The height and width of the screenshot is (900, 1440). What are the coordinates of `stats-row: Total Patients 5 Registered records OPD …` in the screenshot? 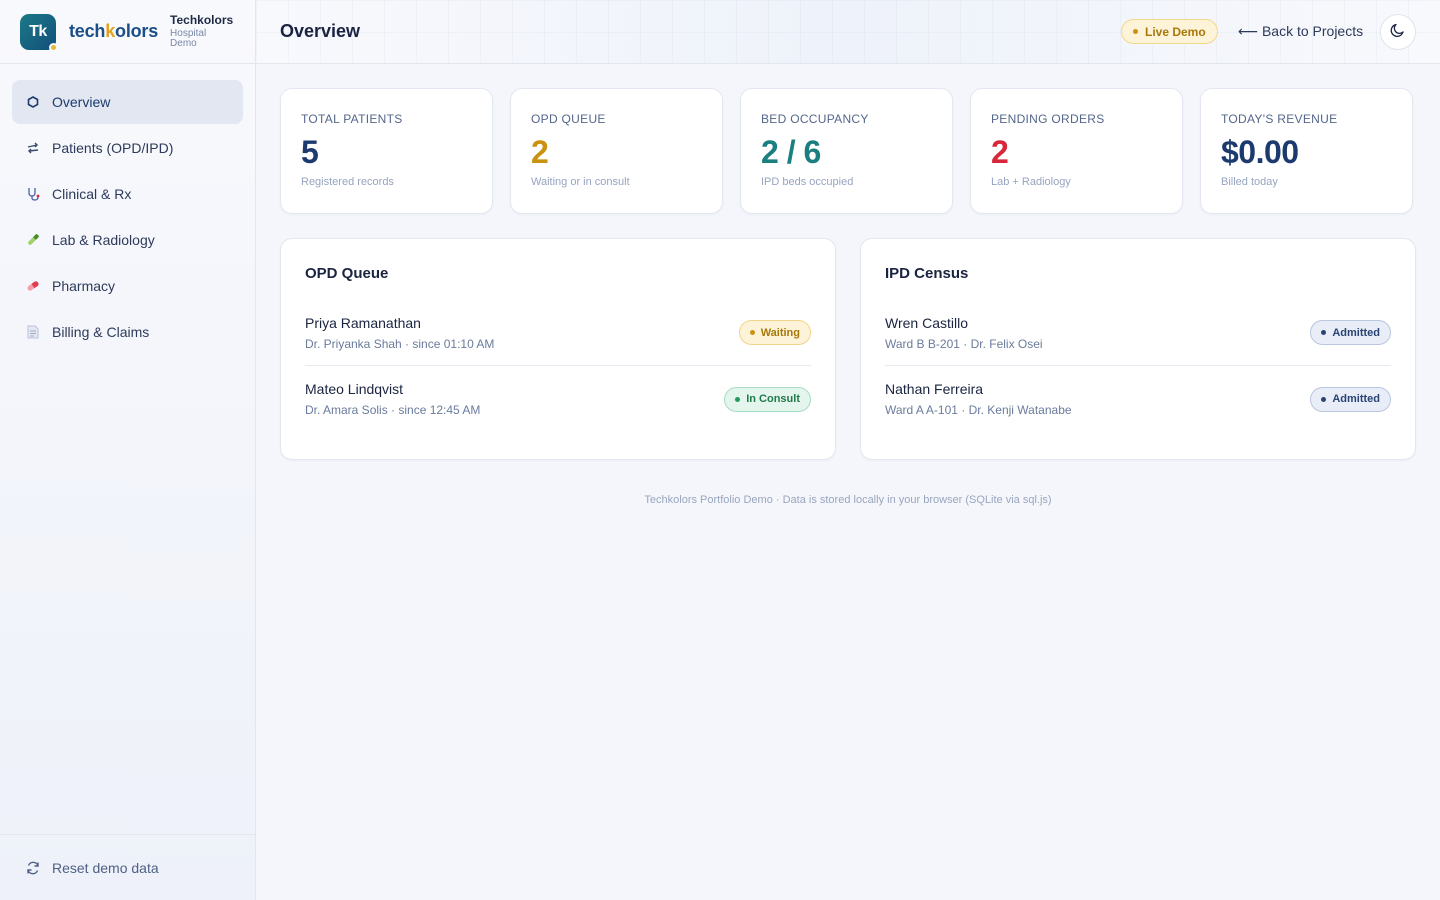 It's located at (848, 151).